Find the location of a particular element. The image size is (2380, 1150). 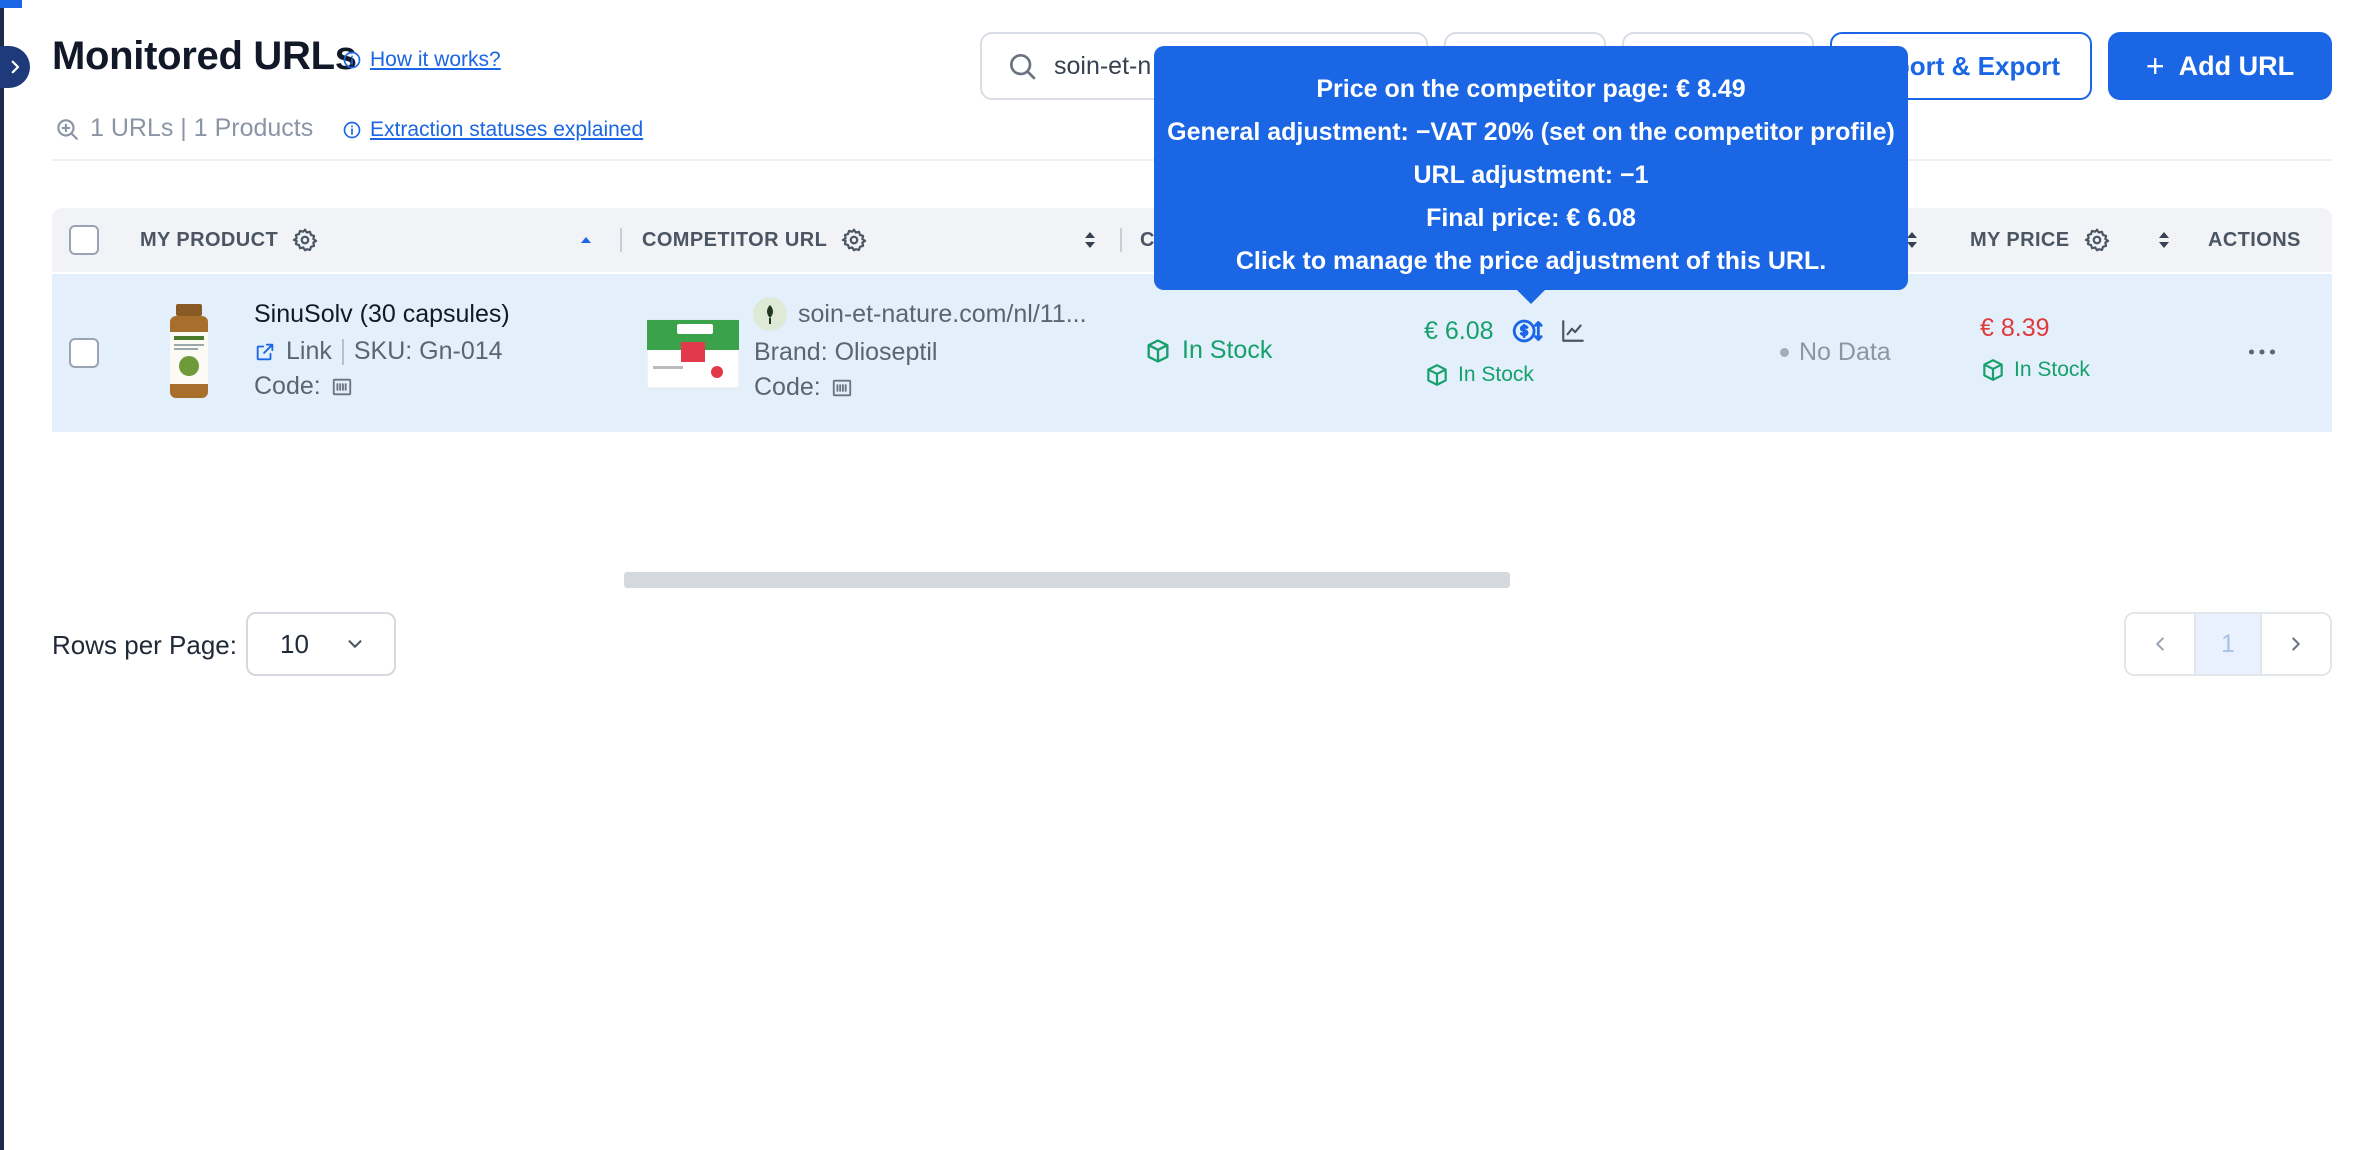

plus-icon: + is located at coordinates (2155, 66).